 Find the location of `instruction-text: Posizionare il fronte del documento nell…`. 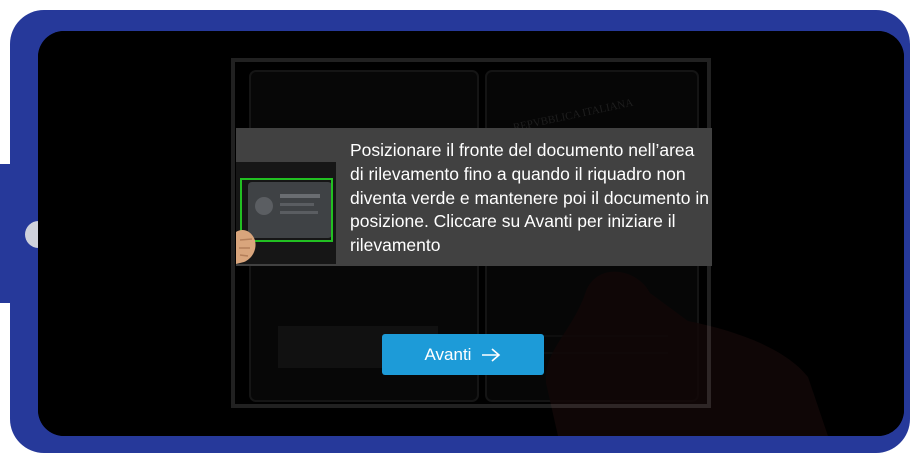

instruction-text: Posizionare il fronte del documento nell… is located at coordinates (529, 198).